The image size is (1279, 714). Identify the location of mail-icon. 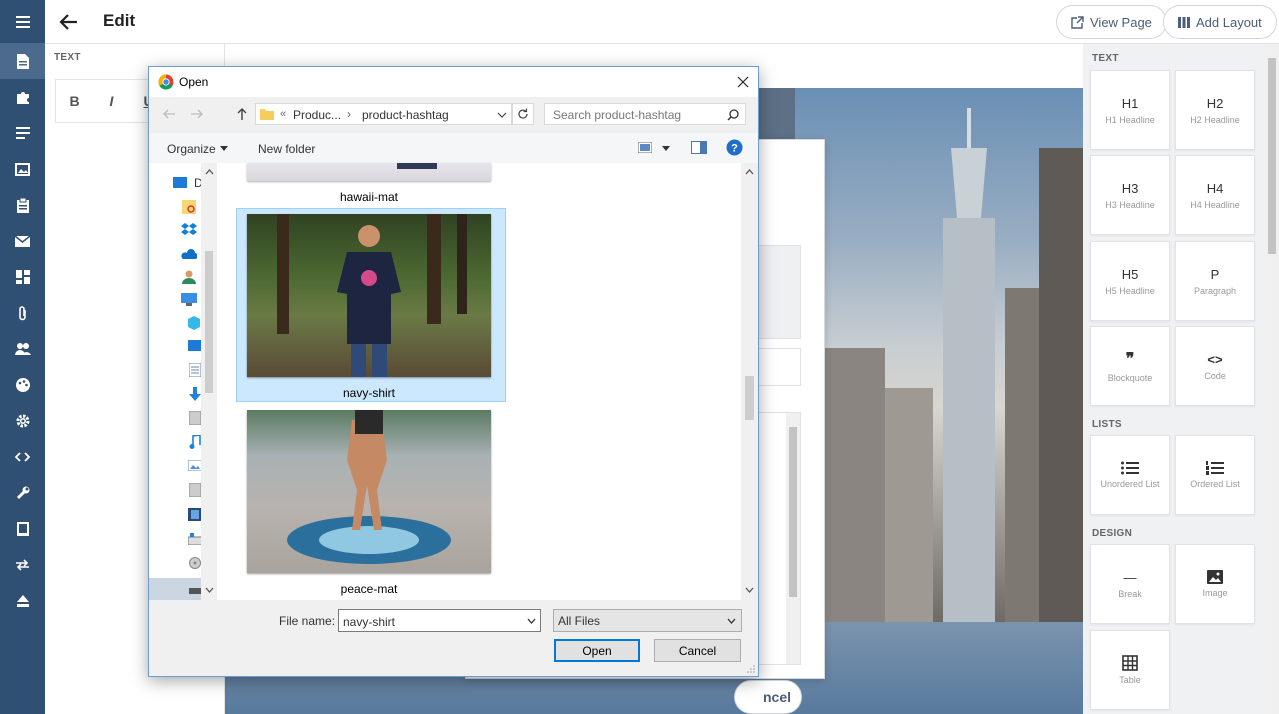
(22, 241).